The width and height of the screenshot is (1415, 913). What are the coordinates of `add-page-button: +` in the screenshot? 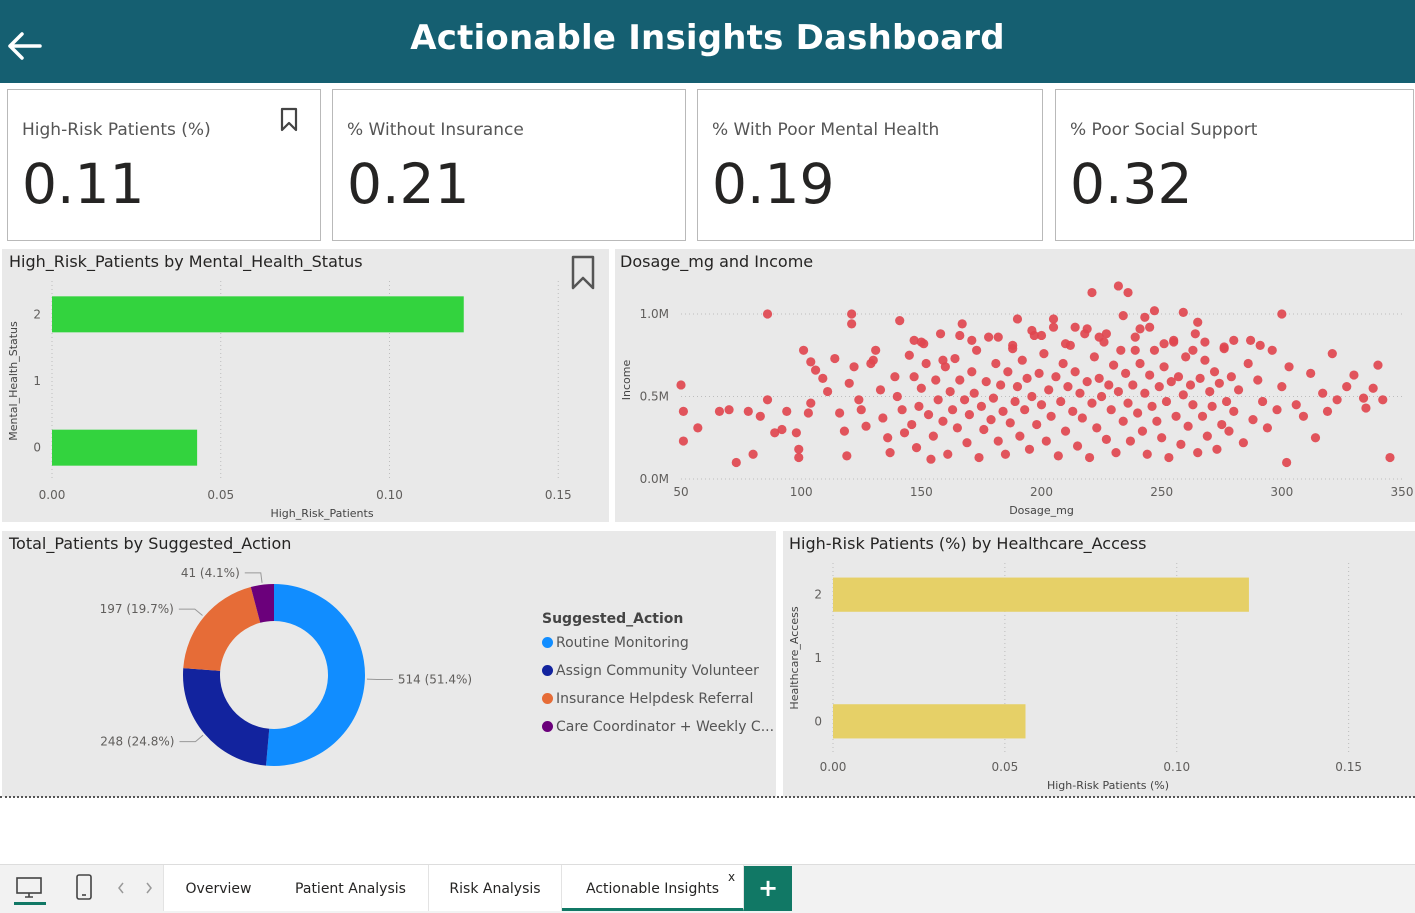 It's located at (768, 888).